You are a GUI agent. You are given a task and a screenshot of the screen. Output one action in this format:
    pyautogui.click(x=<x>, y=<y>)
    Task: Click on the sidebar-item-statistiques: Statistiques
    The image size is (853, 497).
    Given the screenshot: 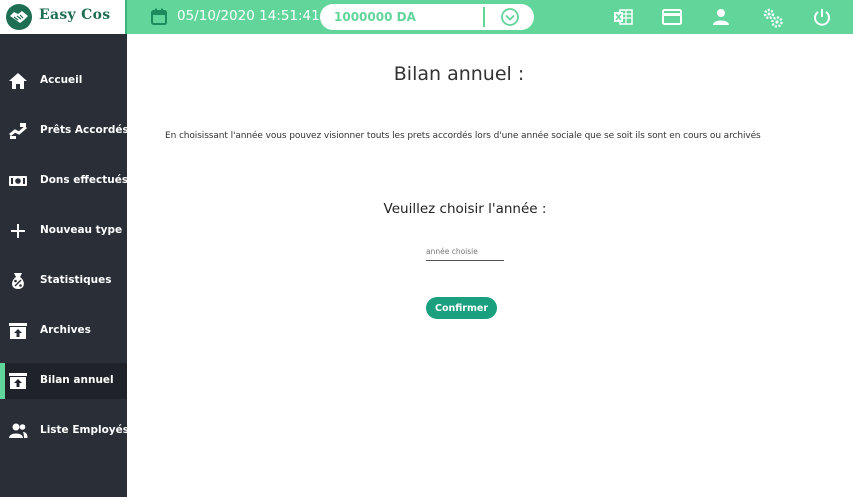 What is the action you would take?
    pyautogui.click(x=63, y=281)
    